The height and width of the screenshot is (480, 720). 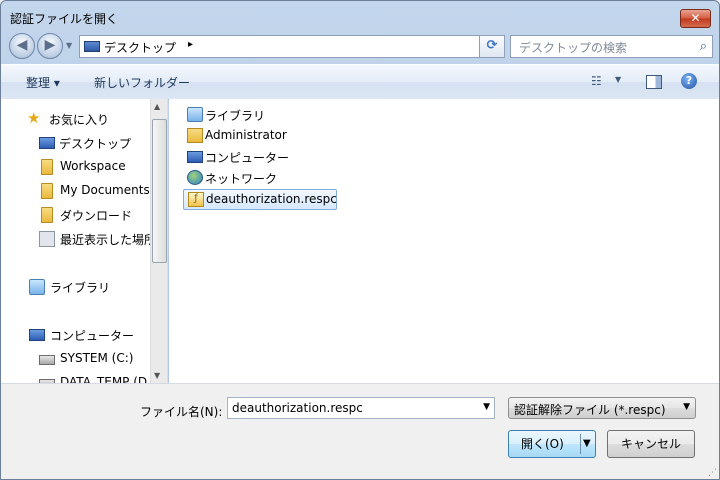 I want to click on title-bar: 認証ファイルを開く ✕, so click(x=360, y=16).